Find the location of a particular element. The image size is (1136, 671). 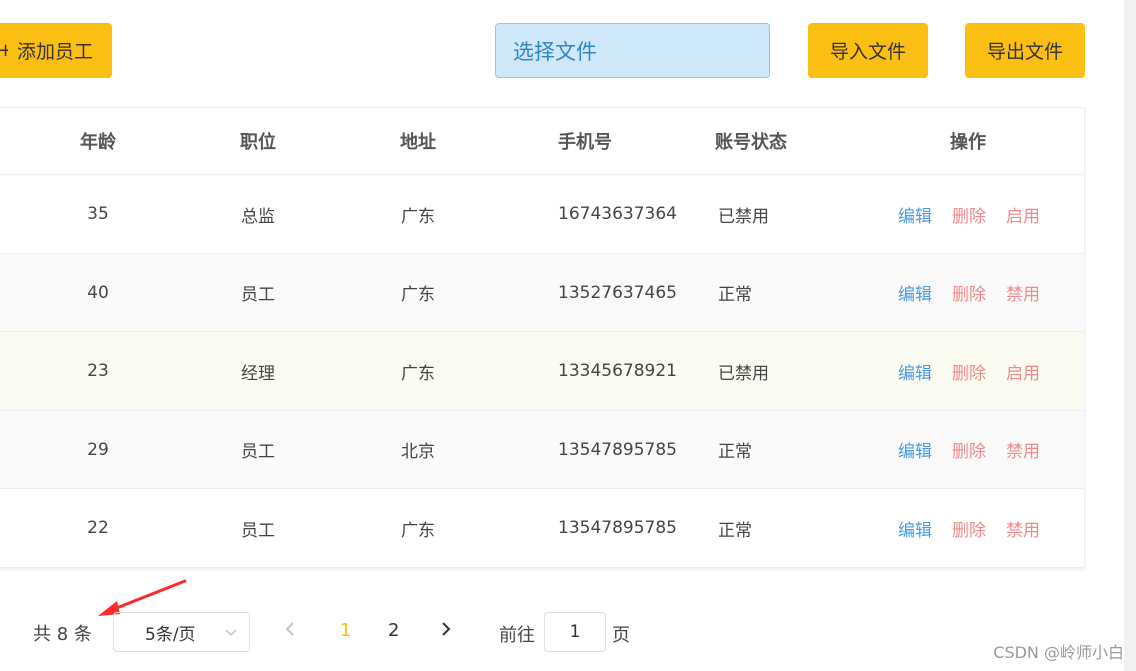

choose-file-button: 选择文件 is located at coordinates (632, 50).